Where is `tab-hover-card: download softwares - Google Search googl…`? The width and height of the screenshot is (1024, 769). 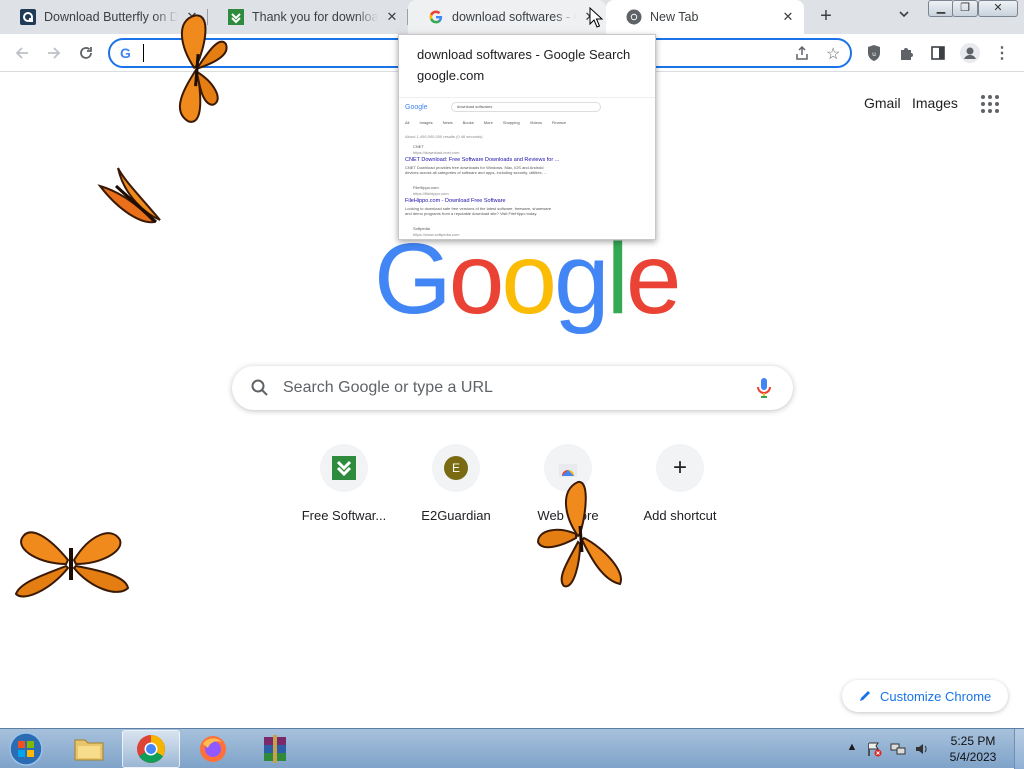
tab-hover-card: download softwares - Google Search googl… is located at coordinates (527, 137).